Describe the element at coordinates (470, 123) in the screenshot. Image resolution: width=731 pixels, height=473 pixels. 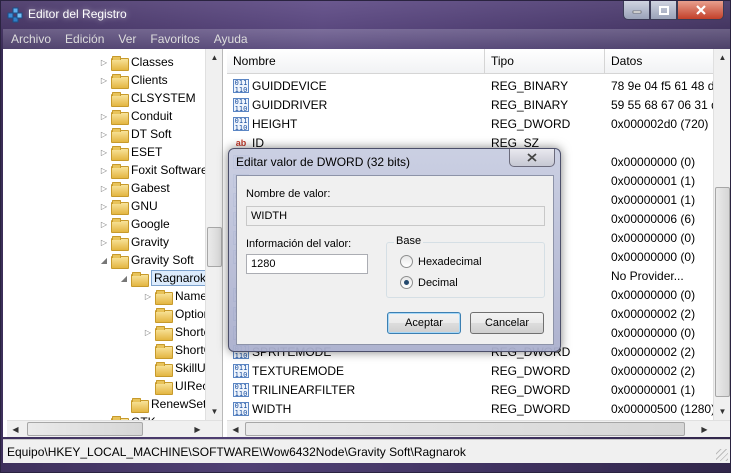
I see `value-row: 011 110 HEIGHT REG_DWORD 0x000002d0 (720)` at that location.